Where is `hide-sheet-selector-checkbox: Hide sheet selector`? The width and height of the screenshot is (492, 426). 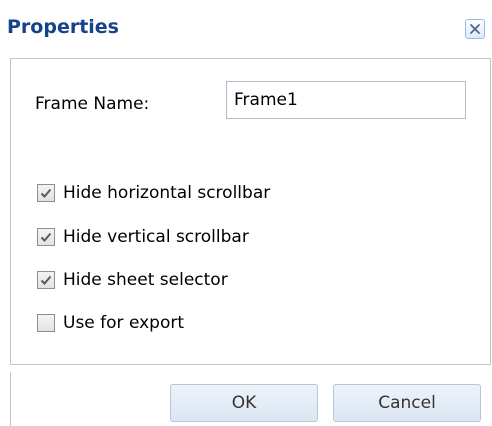 hide-sheet-selector-checkbox: Hide sheet selector is located at coordinates (132, 280).